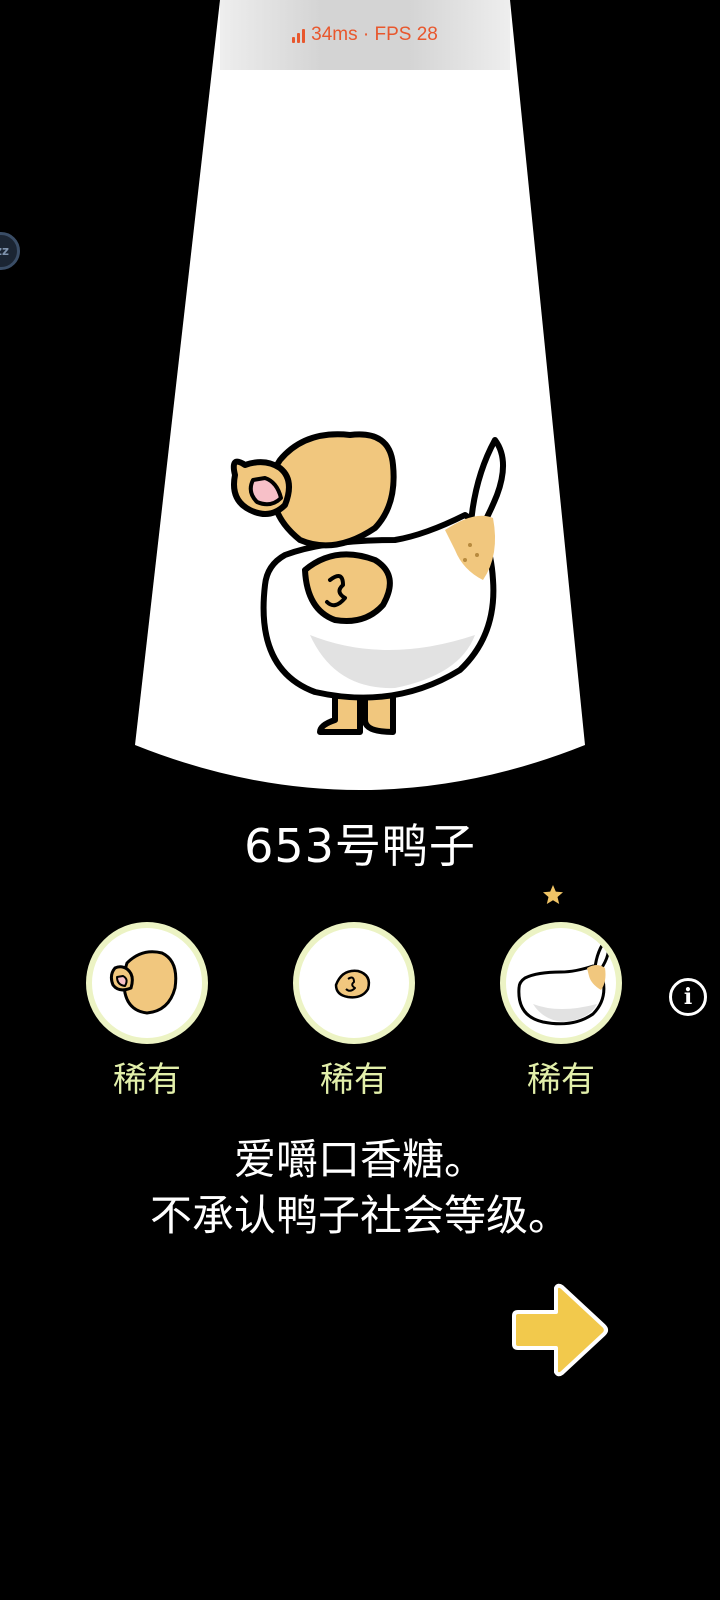  Describe the element at coordinates (561, 1080) in the screenshot. I see `part-body-rarity: 稀有` at that location.